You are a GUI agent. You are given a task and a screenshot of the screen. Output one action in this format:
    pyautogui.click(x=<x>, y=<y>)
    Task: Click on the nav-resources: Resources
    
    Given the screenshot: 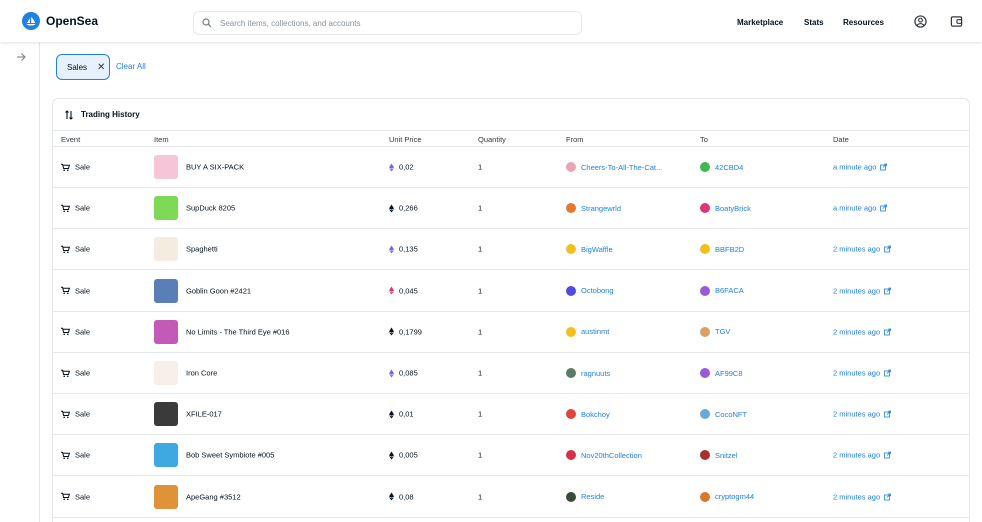 What is the action you would take?
    pyautogui.click(x=863, y=22)
    